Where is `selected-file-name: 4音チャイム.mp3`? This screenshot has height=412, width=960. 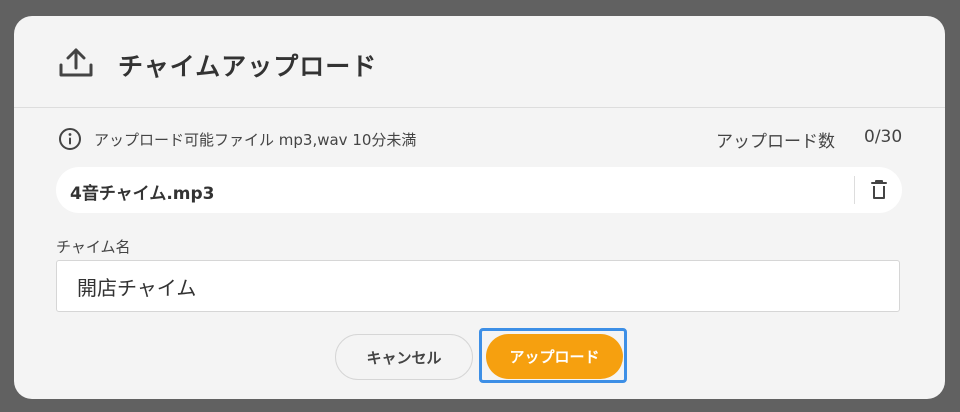 selected-file-name: 4音チャイム.mp3 is located at coordinates (142, 194).